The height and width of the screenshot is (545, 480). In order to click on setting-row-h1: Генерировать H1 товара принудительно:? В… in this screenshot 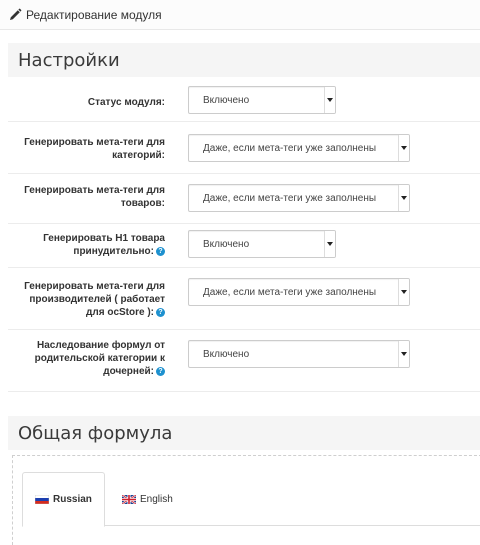, I will do `click(244, 246)`.